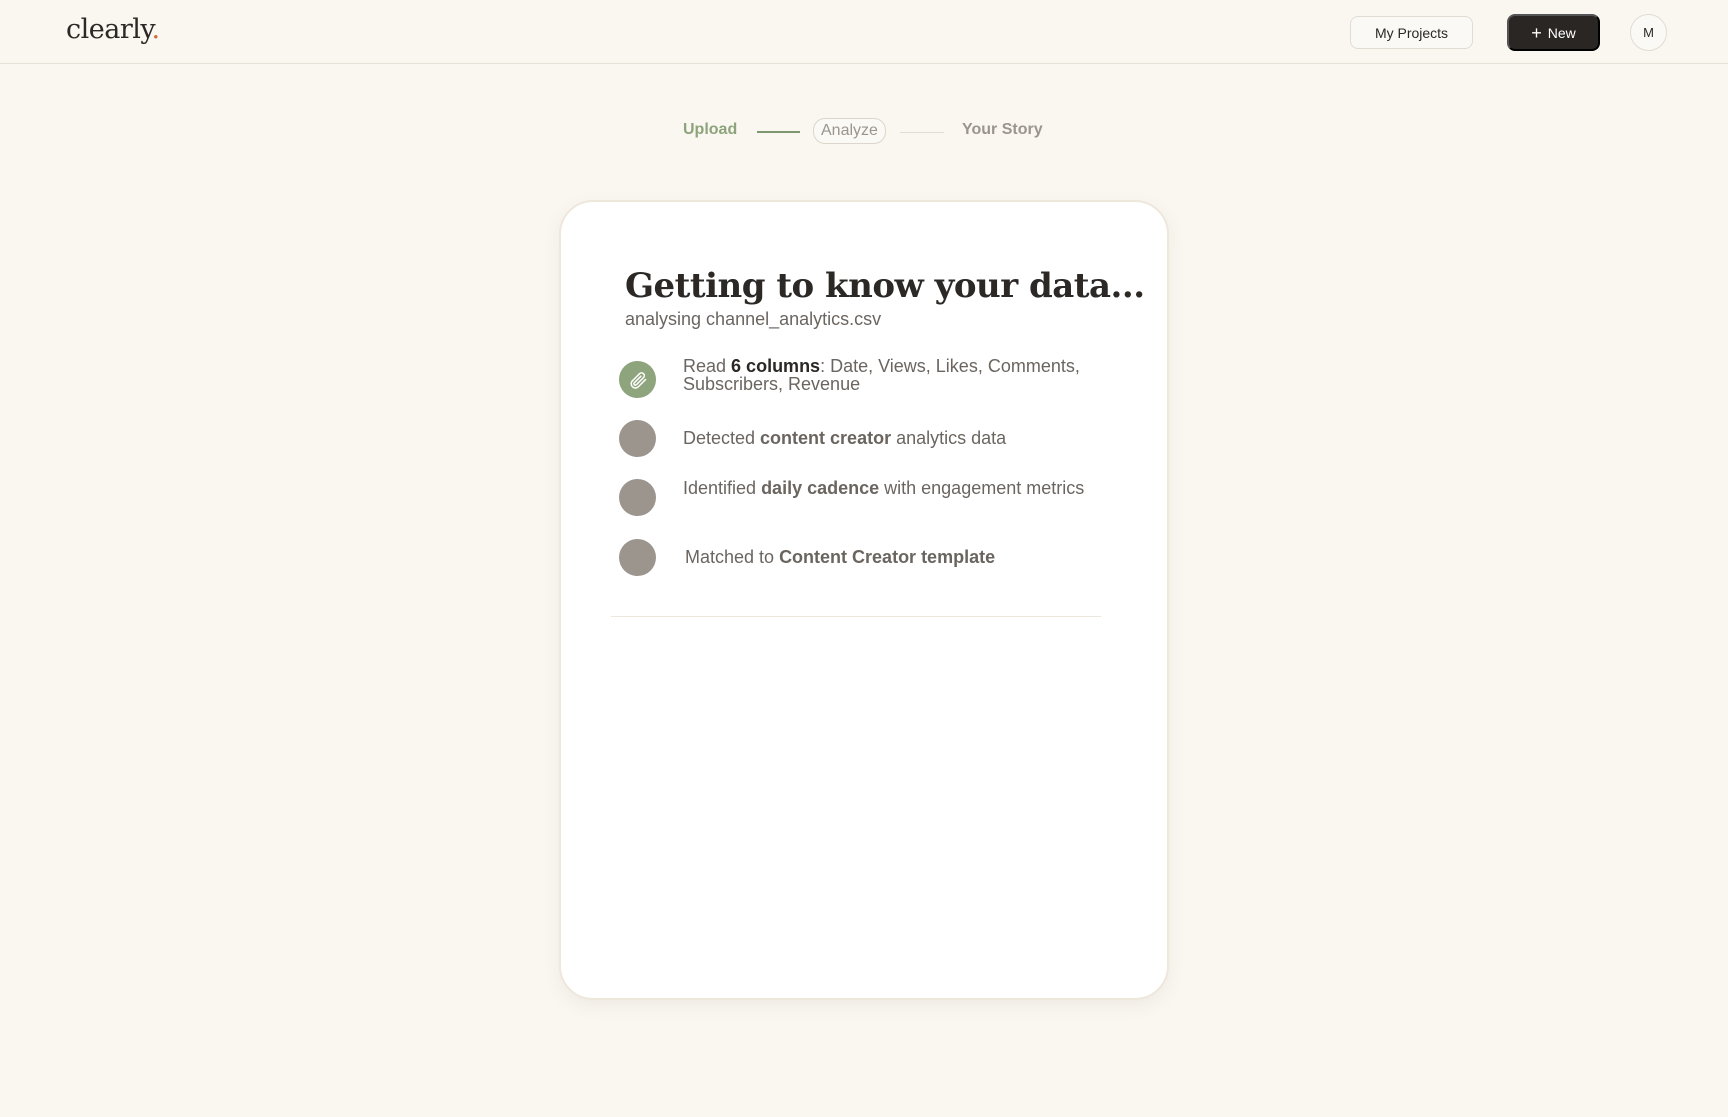 The width and height of the screenshot is (1728, 1117). I want to click on step-your-story: Your Story, so click(1002, 129).